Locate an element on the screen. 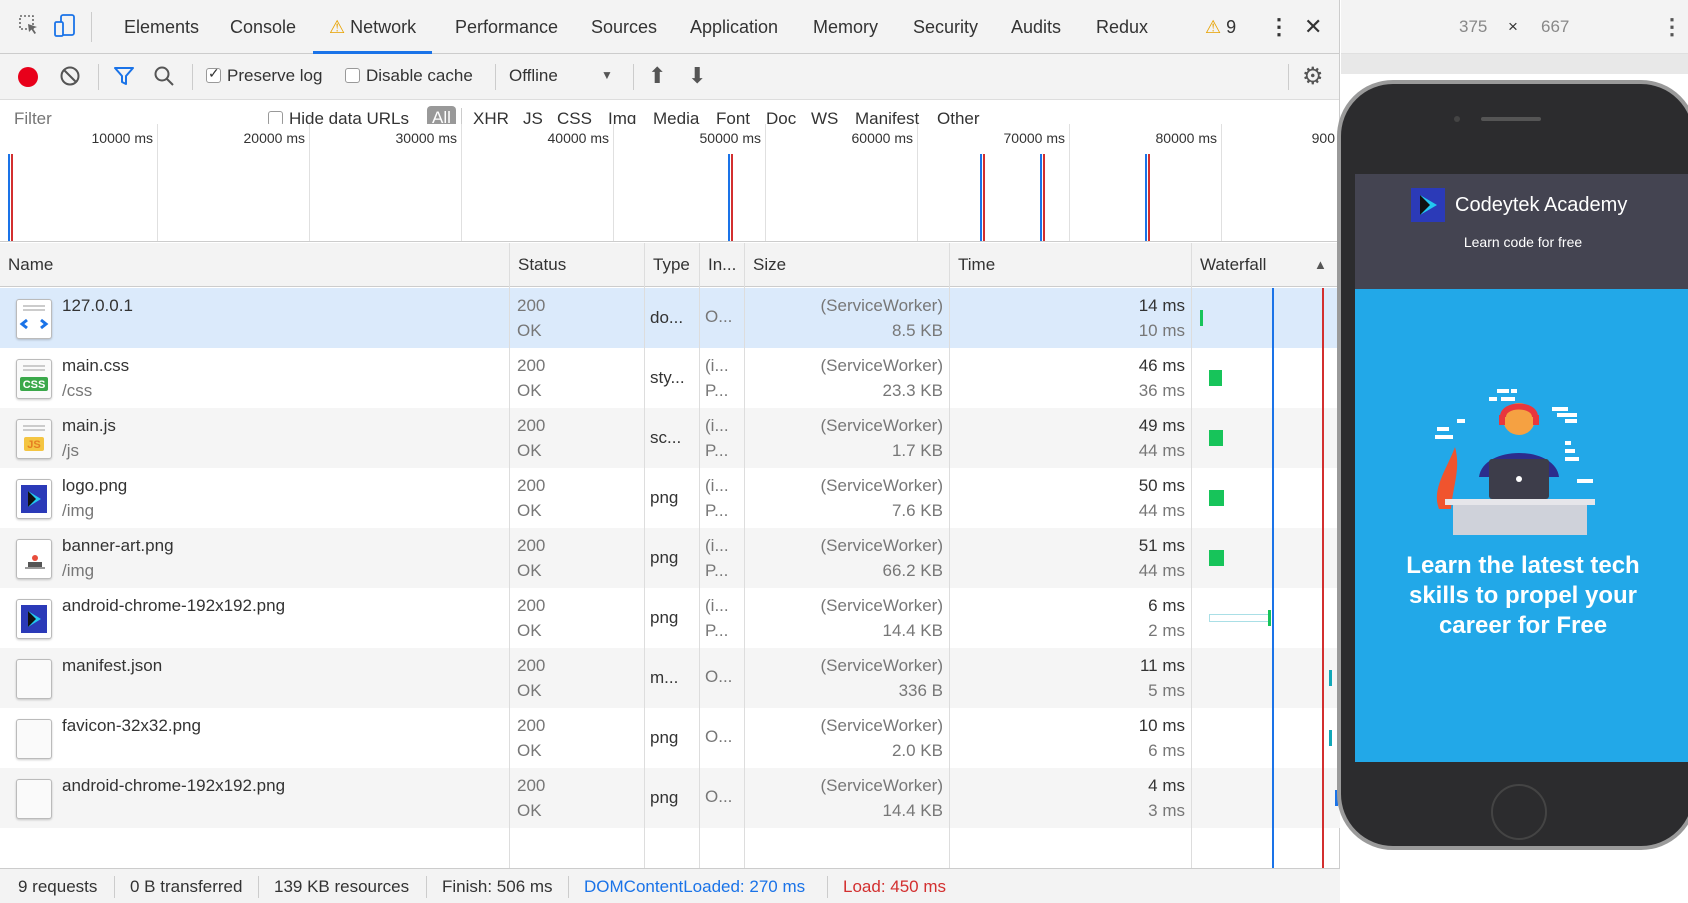  column-header-type: Type is located at coordinates (671, 265).